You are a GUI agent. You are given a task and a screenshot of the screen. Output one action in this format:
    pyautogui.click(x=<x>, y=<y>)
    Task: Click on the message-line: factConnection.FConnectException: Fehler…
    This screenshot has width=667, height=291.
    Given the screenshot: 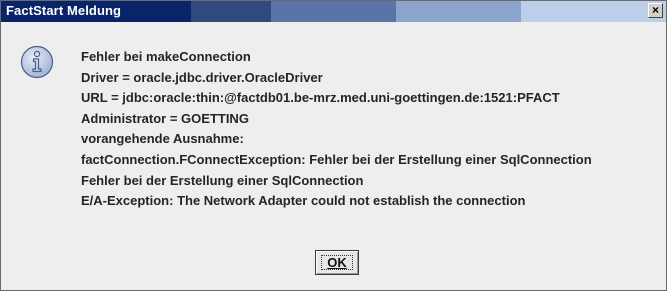 What is the action you would take?
    pyautogui.click(x=336, y=159)
    